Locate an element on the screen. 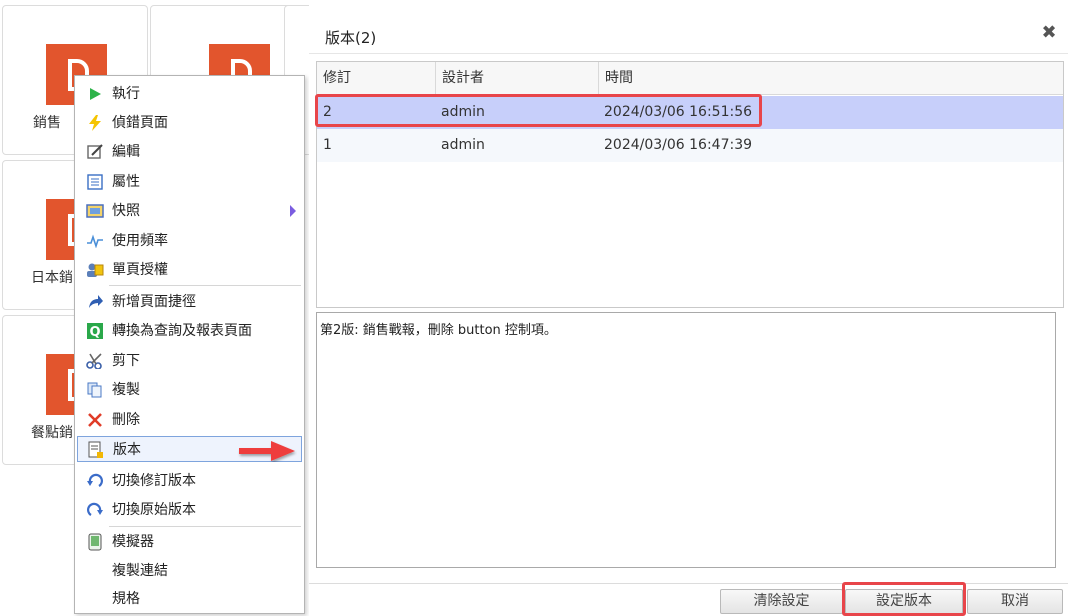  properties-icon is located at coordinates (95, 182).